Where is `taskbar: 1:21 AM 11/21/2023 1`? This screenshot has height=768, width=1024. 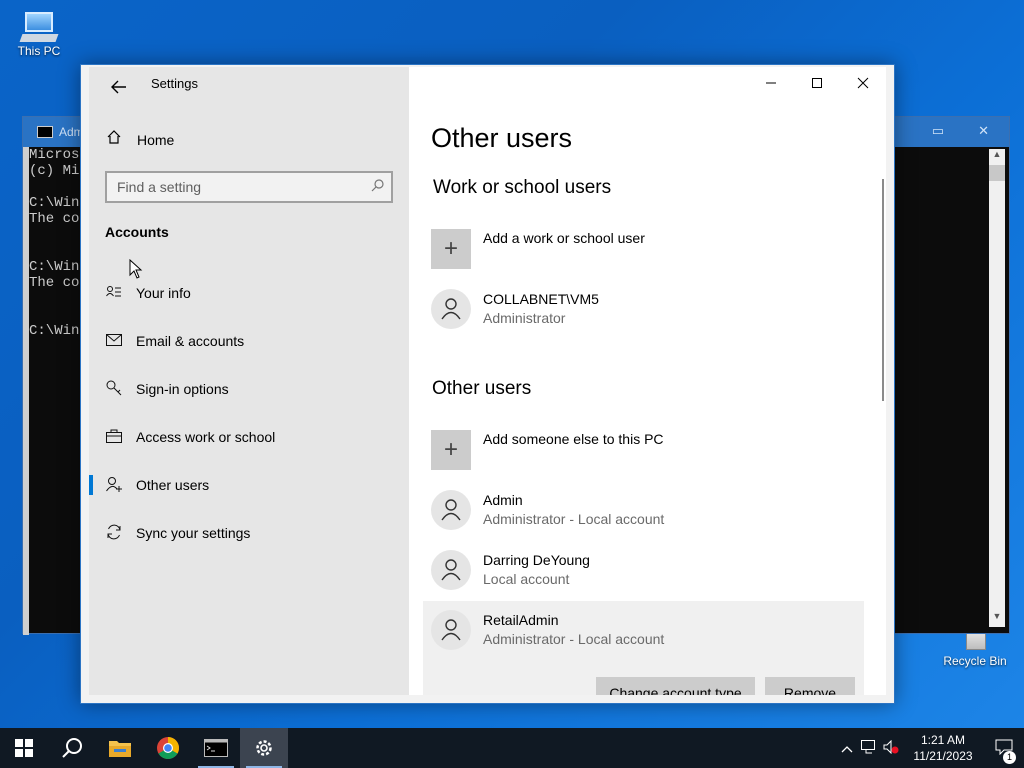 taskbar: 1:21 AM 11/21/2023 1 is located at coordinates (512, 748).